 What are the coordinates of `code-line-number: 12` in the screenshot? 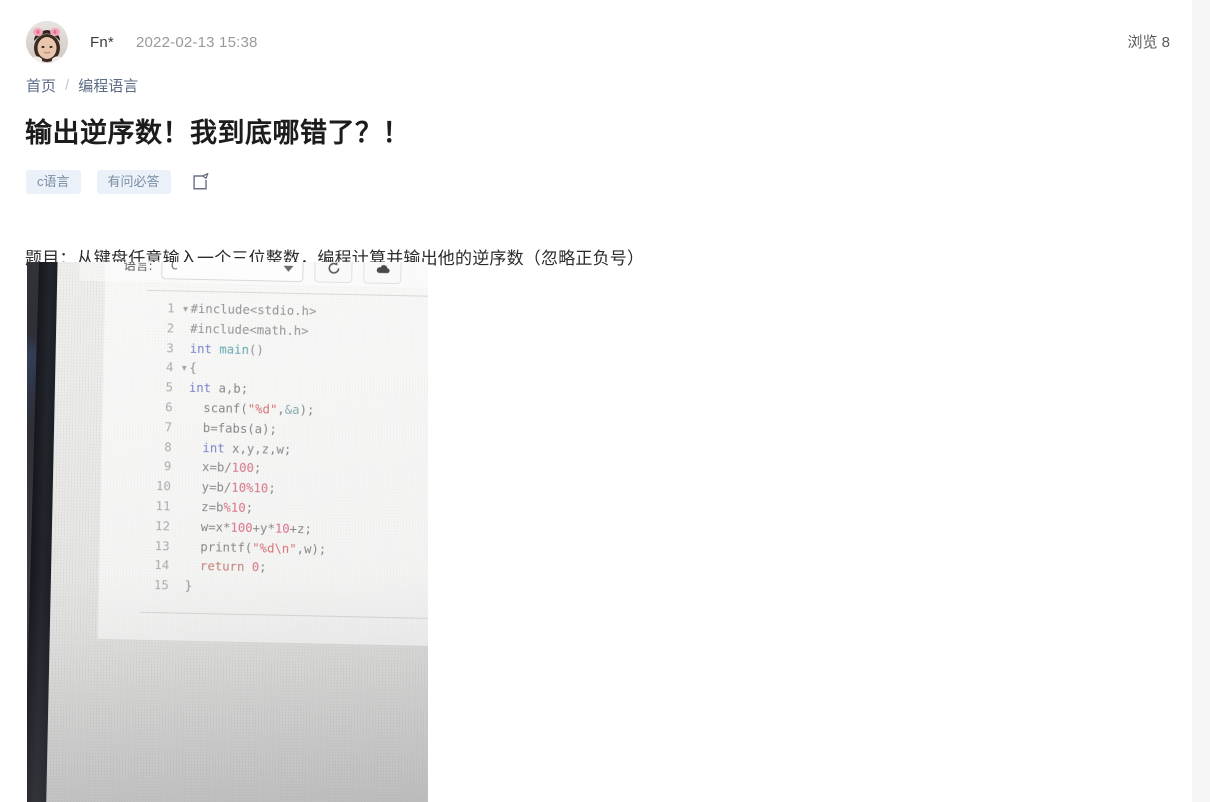 It's located at (163, 526).